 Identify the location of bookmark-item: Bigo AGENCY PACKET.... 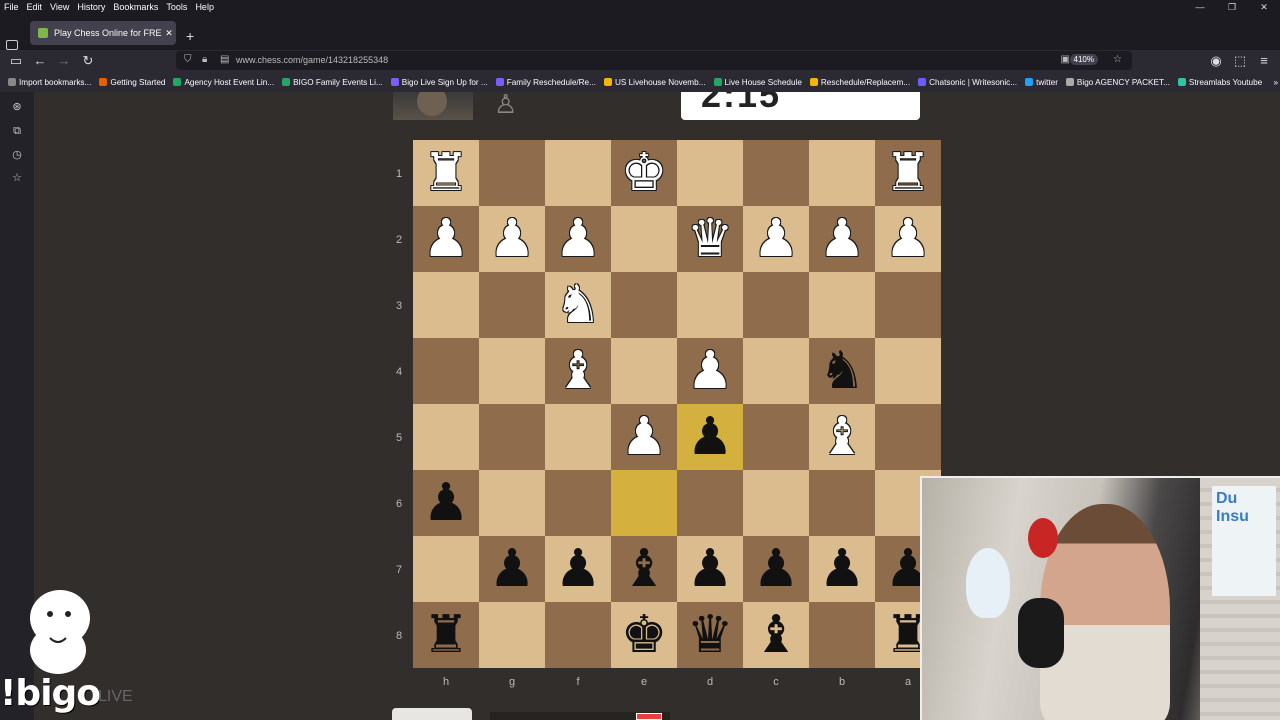
(1117, 82).